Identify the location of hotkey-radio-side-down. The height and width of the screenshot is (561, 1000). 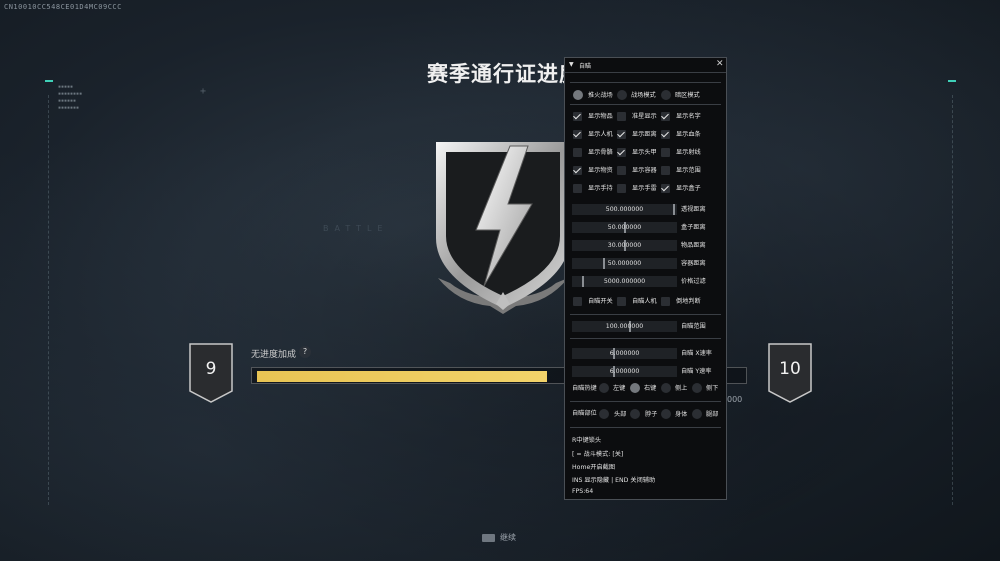
(697, 388).